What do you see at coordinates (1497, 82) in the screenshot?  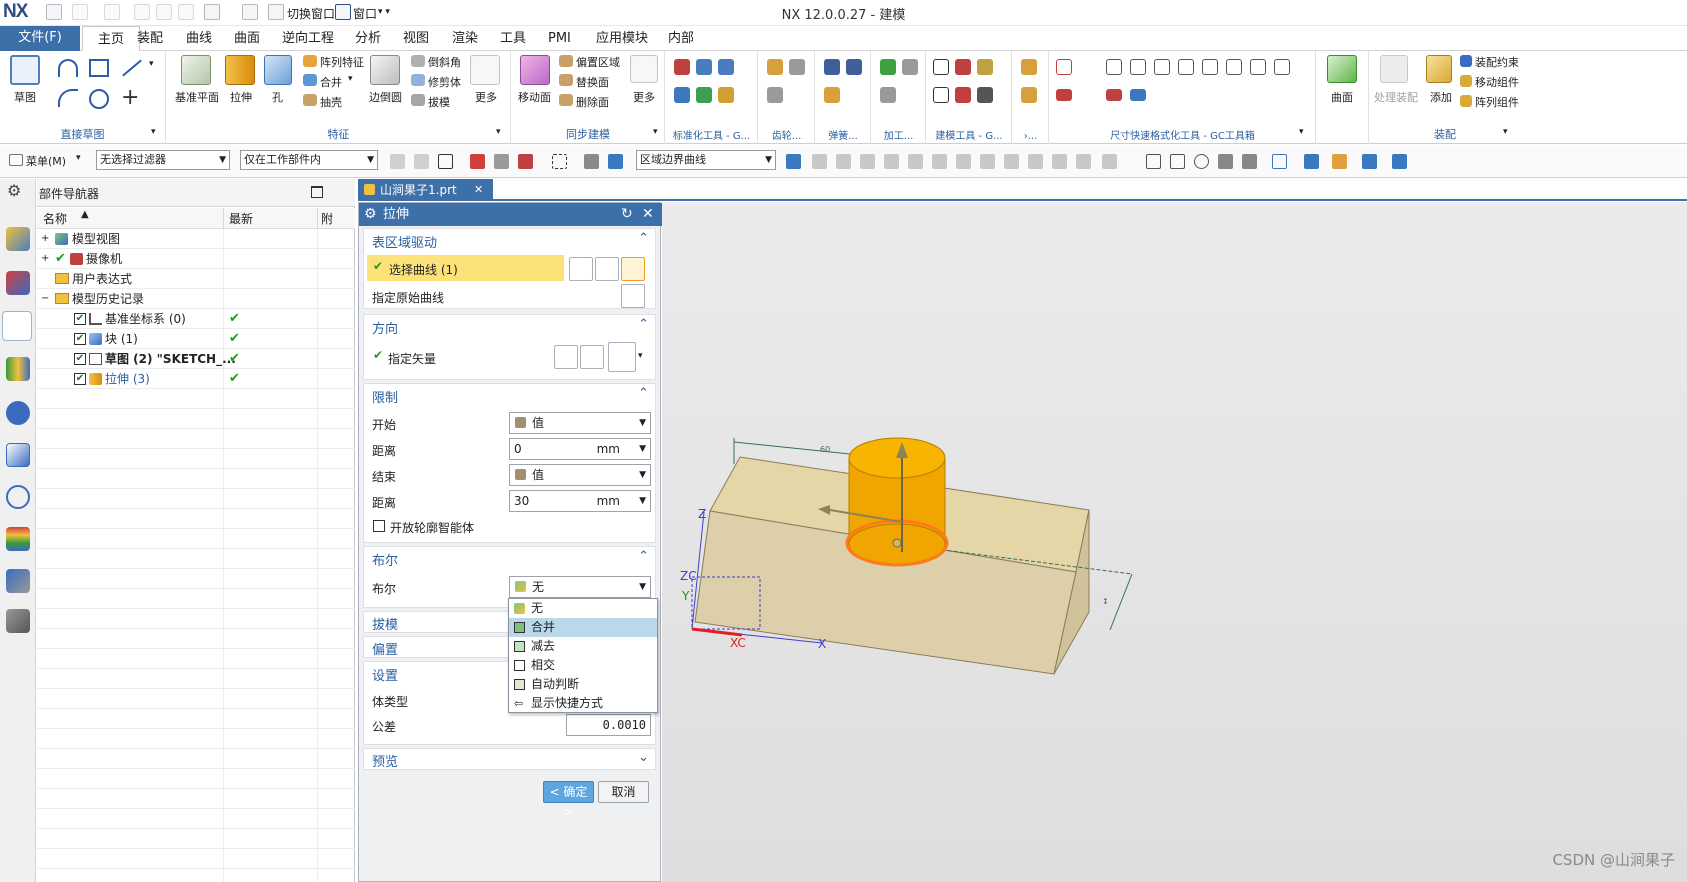 I see `move-component-button: 移动组件` at bounding box center [1497, 82].